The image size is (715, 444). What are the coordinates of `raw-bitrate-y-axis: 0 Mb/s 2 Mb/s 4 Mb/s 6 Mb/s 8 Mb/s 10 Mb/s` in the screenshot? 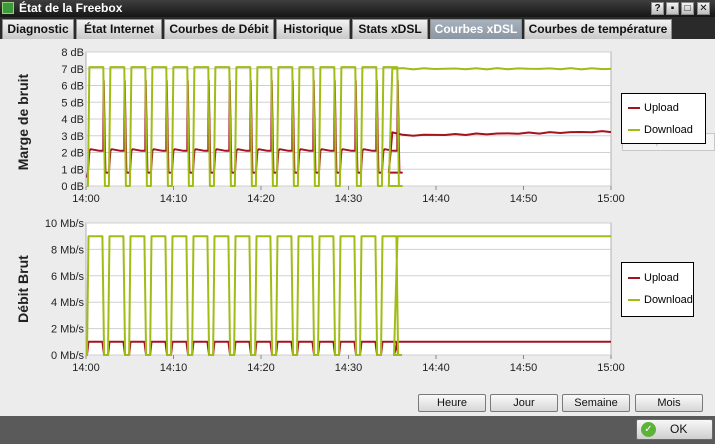 It's located at (65, 290).